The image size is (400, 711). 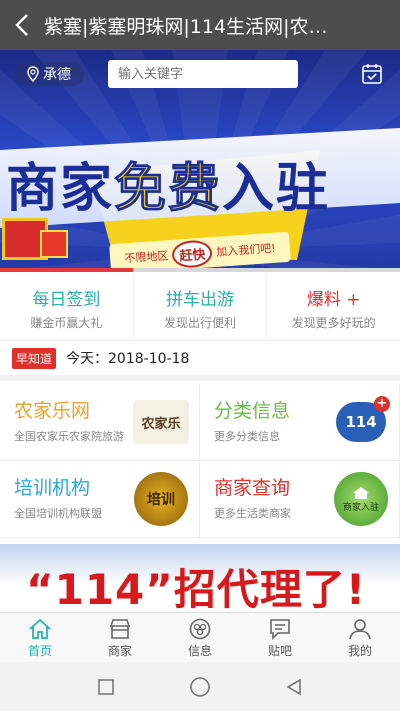 I want to click on banner-sub-speed: 赶快, so click(x=192, y=253).